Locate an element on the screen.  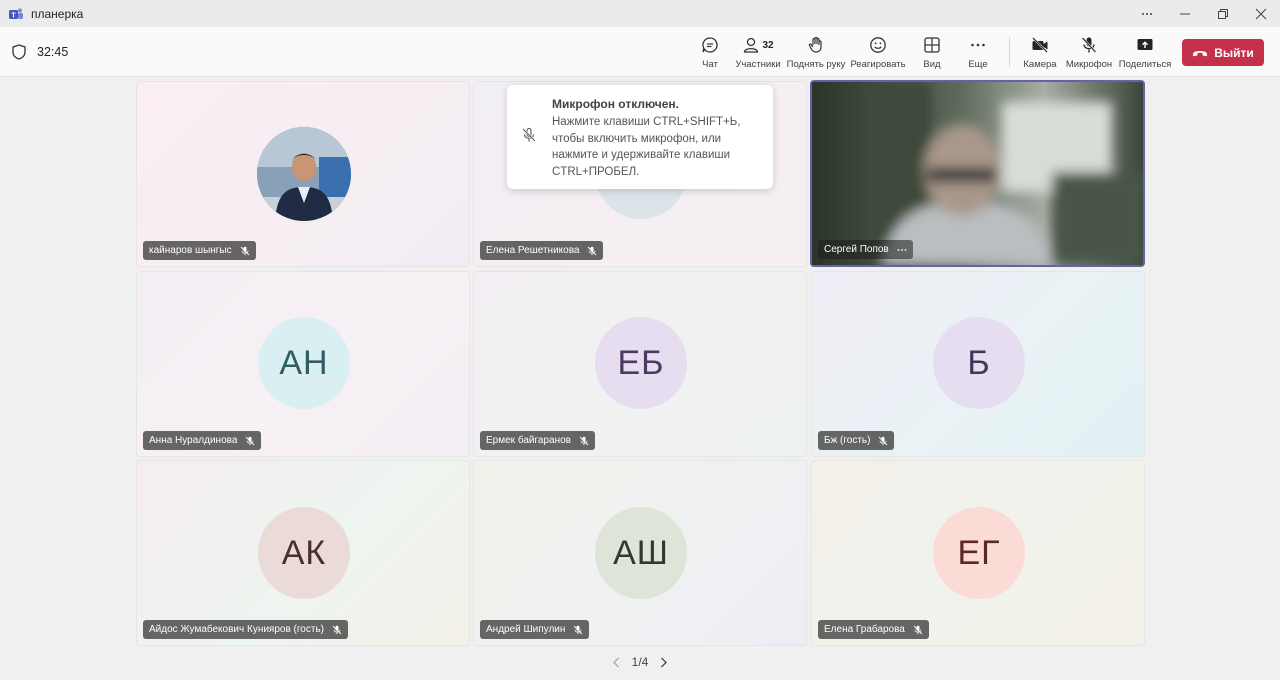
participant-name-tag: Айдос Жумабекович Кунияров (гость) is located at coordinates (245, 629).